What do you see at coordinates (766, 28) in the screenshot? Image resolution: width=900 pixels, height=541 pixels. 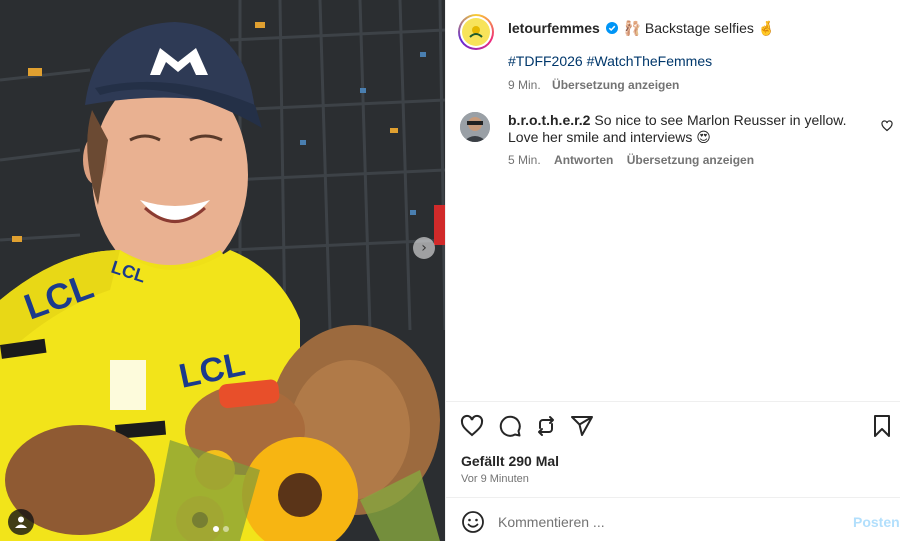 I see `caption-emoji-2: 🤞` at bounding box center [766, 28].